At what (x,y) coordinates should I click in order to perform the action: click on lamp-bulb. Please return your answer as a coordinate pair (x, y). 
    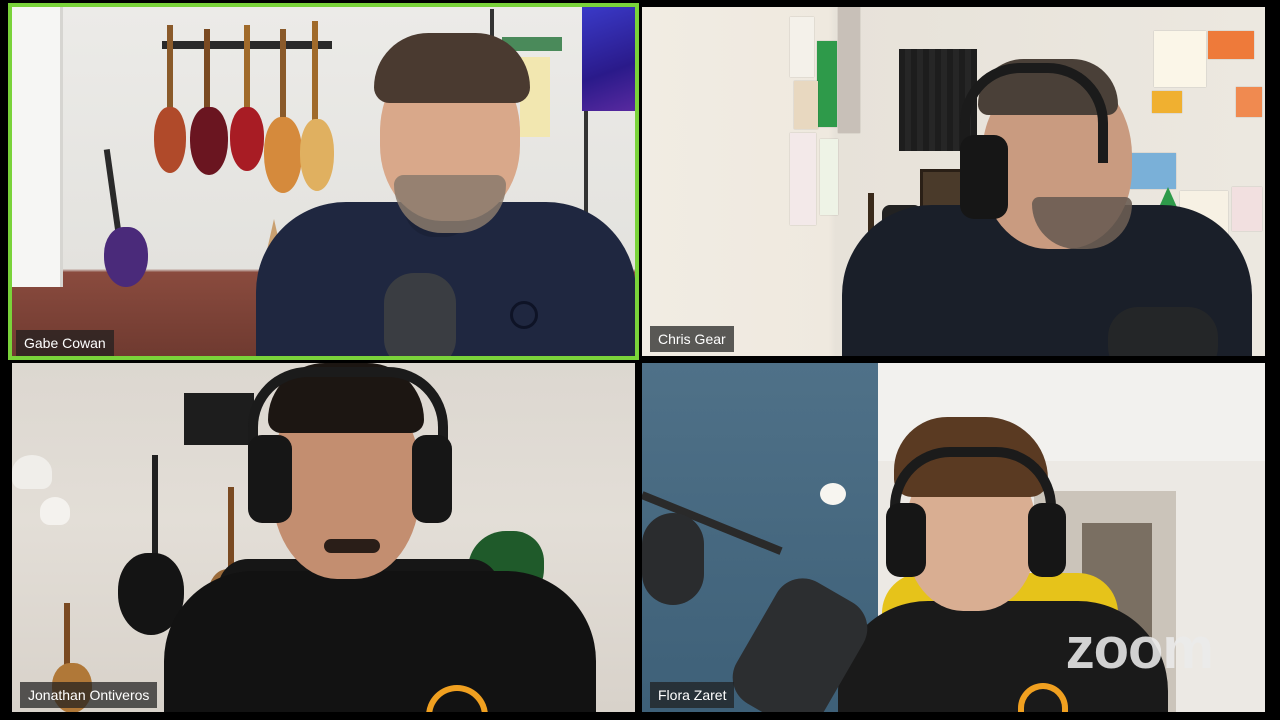
    Looking at the image, I should click on (833, 494).